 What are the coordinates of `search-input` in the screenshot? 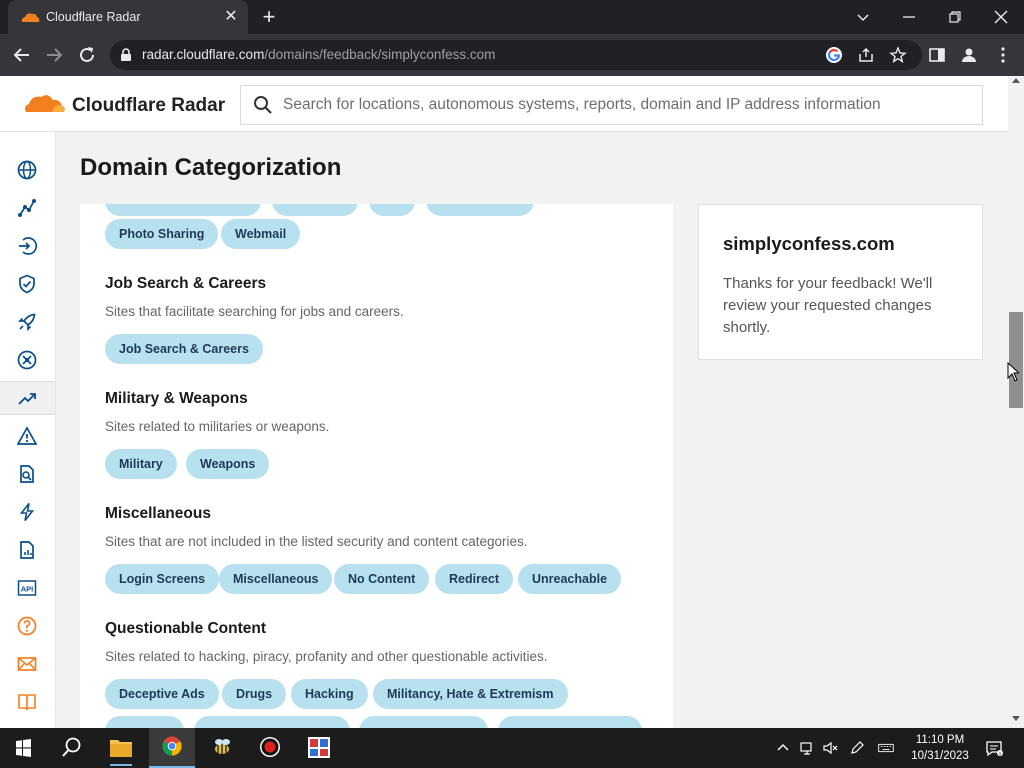 It's located at (628, 105).